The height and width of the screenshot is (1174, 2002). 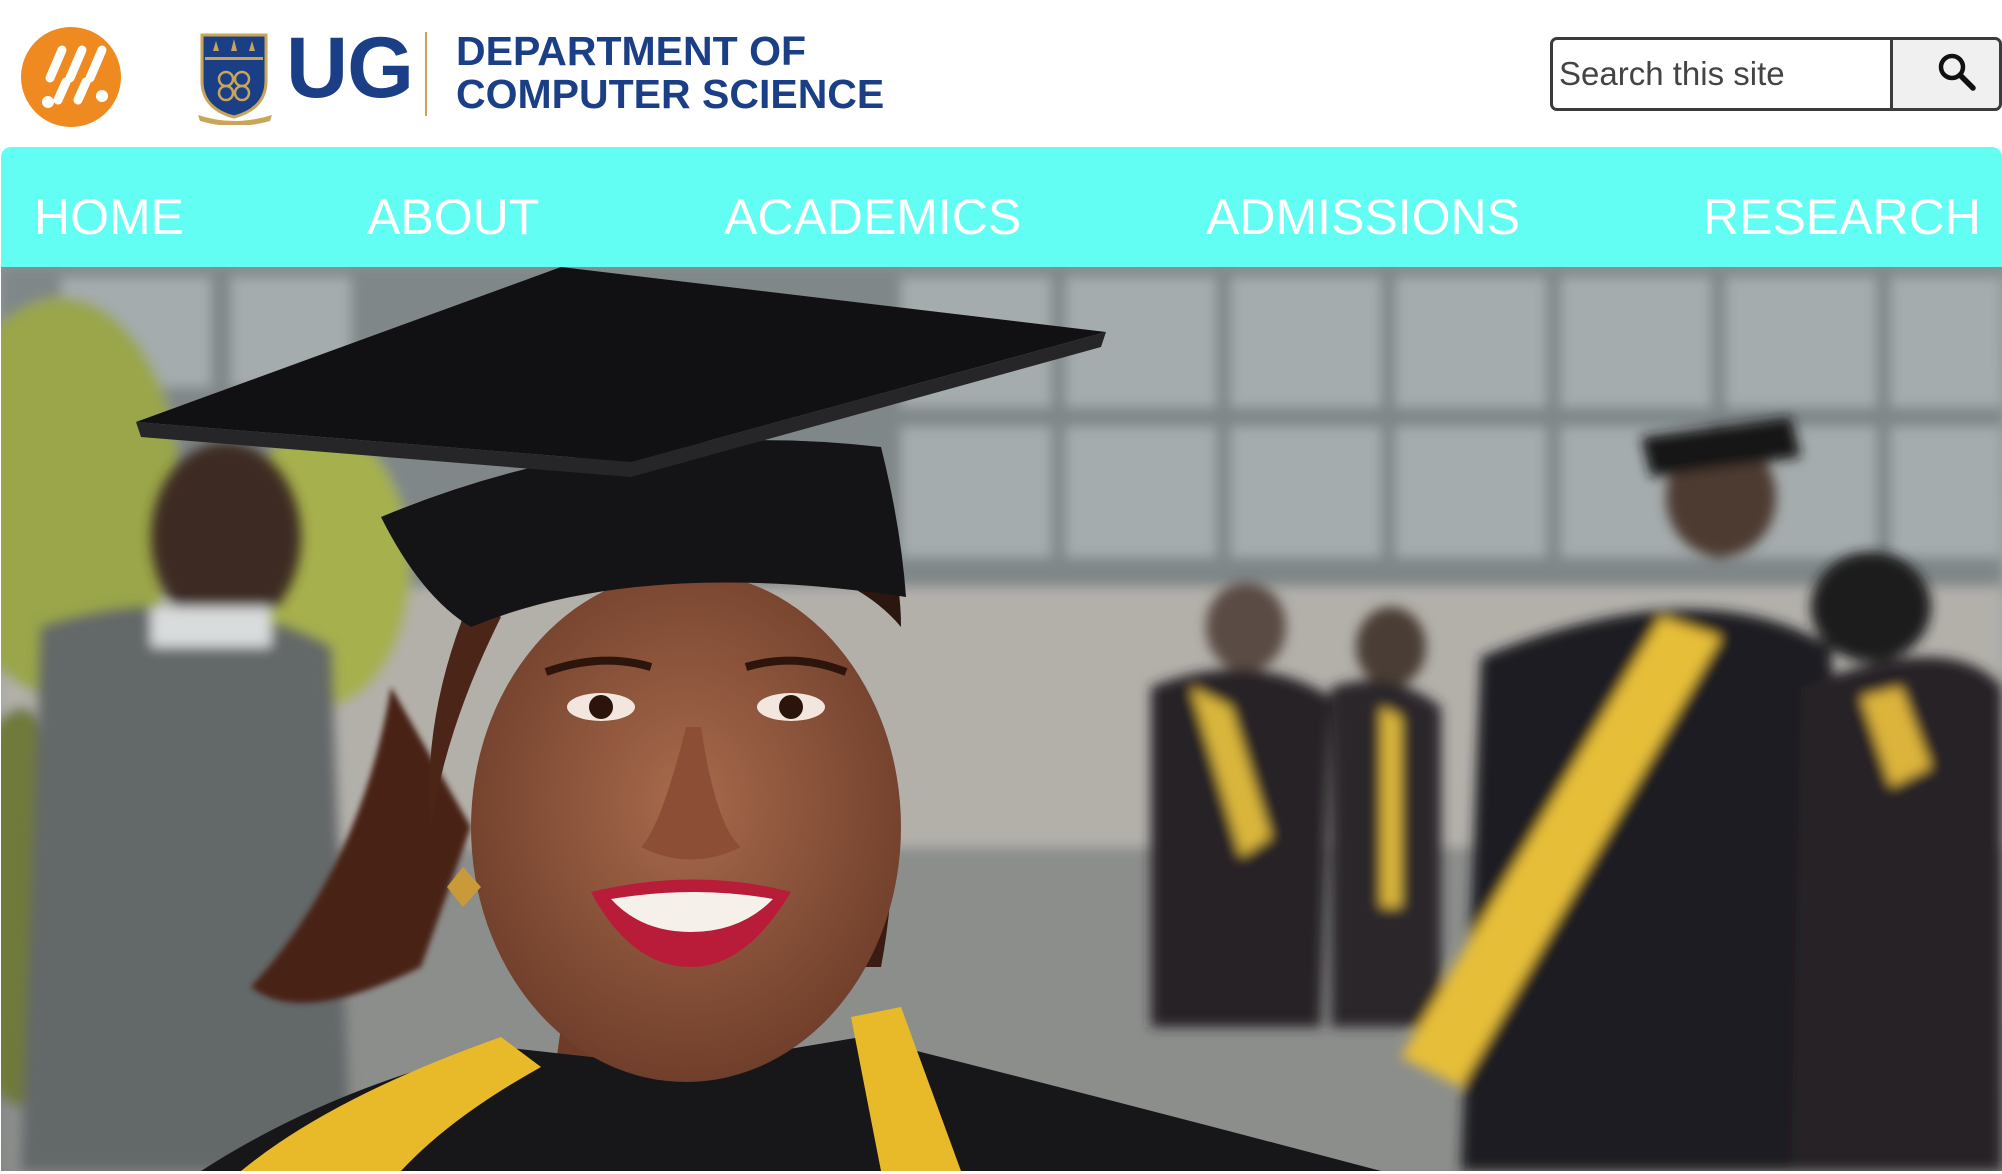 I want to click on nav-item-research: RESEARCH, so click(x=1842, y=217).